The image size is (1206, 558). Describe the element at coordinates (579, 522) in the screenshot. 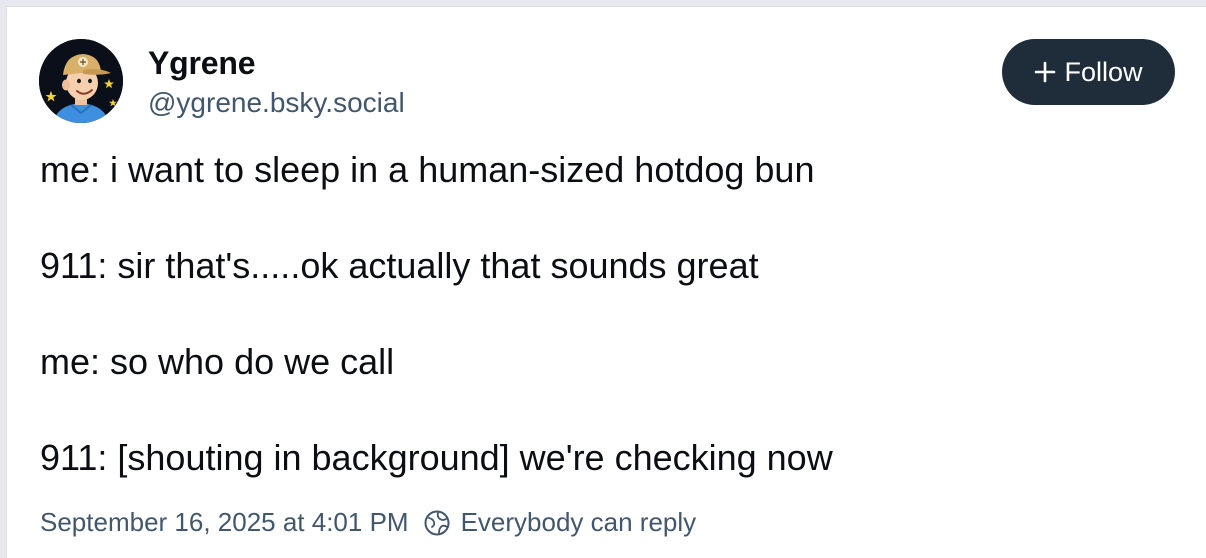

I see `reply-setting-label: Everybody can reply` at that location.